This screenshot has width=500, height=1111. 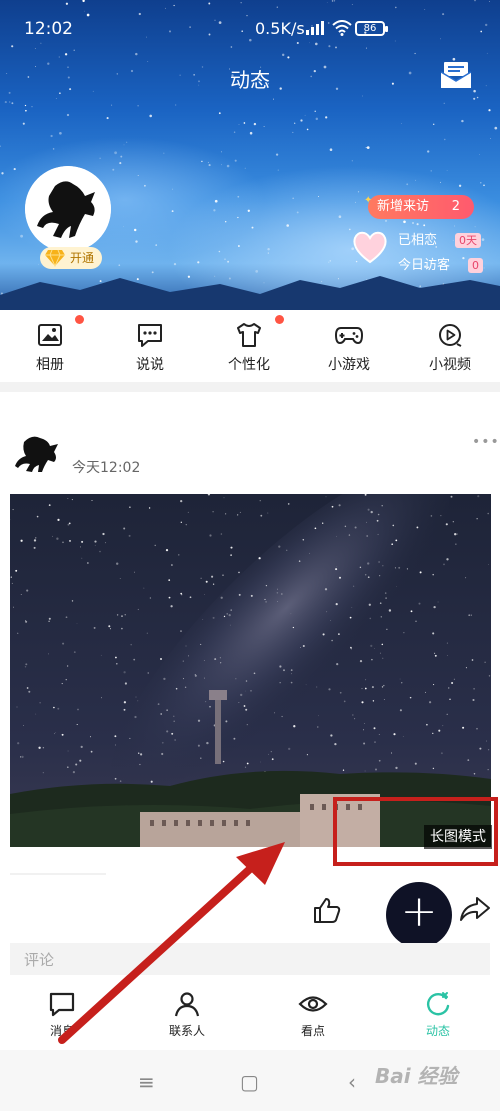 I want to click on stat-value: 0天, so click(x=468, y=240).